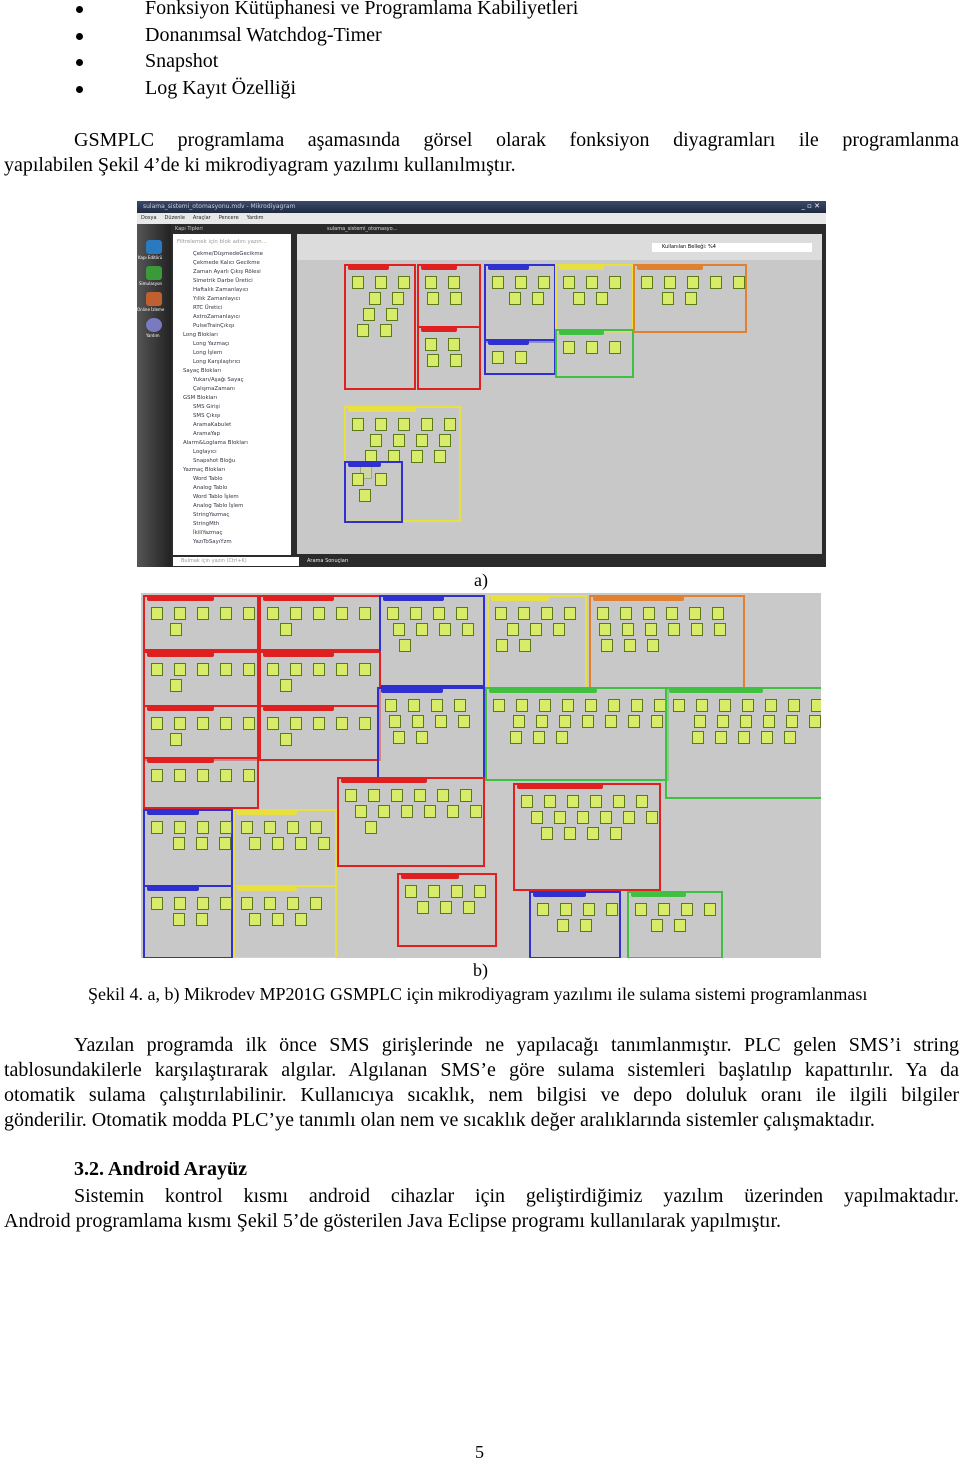  What do you see at coordinates (232, 371) in the screenshot?
I see `tree-item: Sayaç Blokları` at bounding box center [232, 371].